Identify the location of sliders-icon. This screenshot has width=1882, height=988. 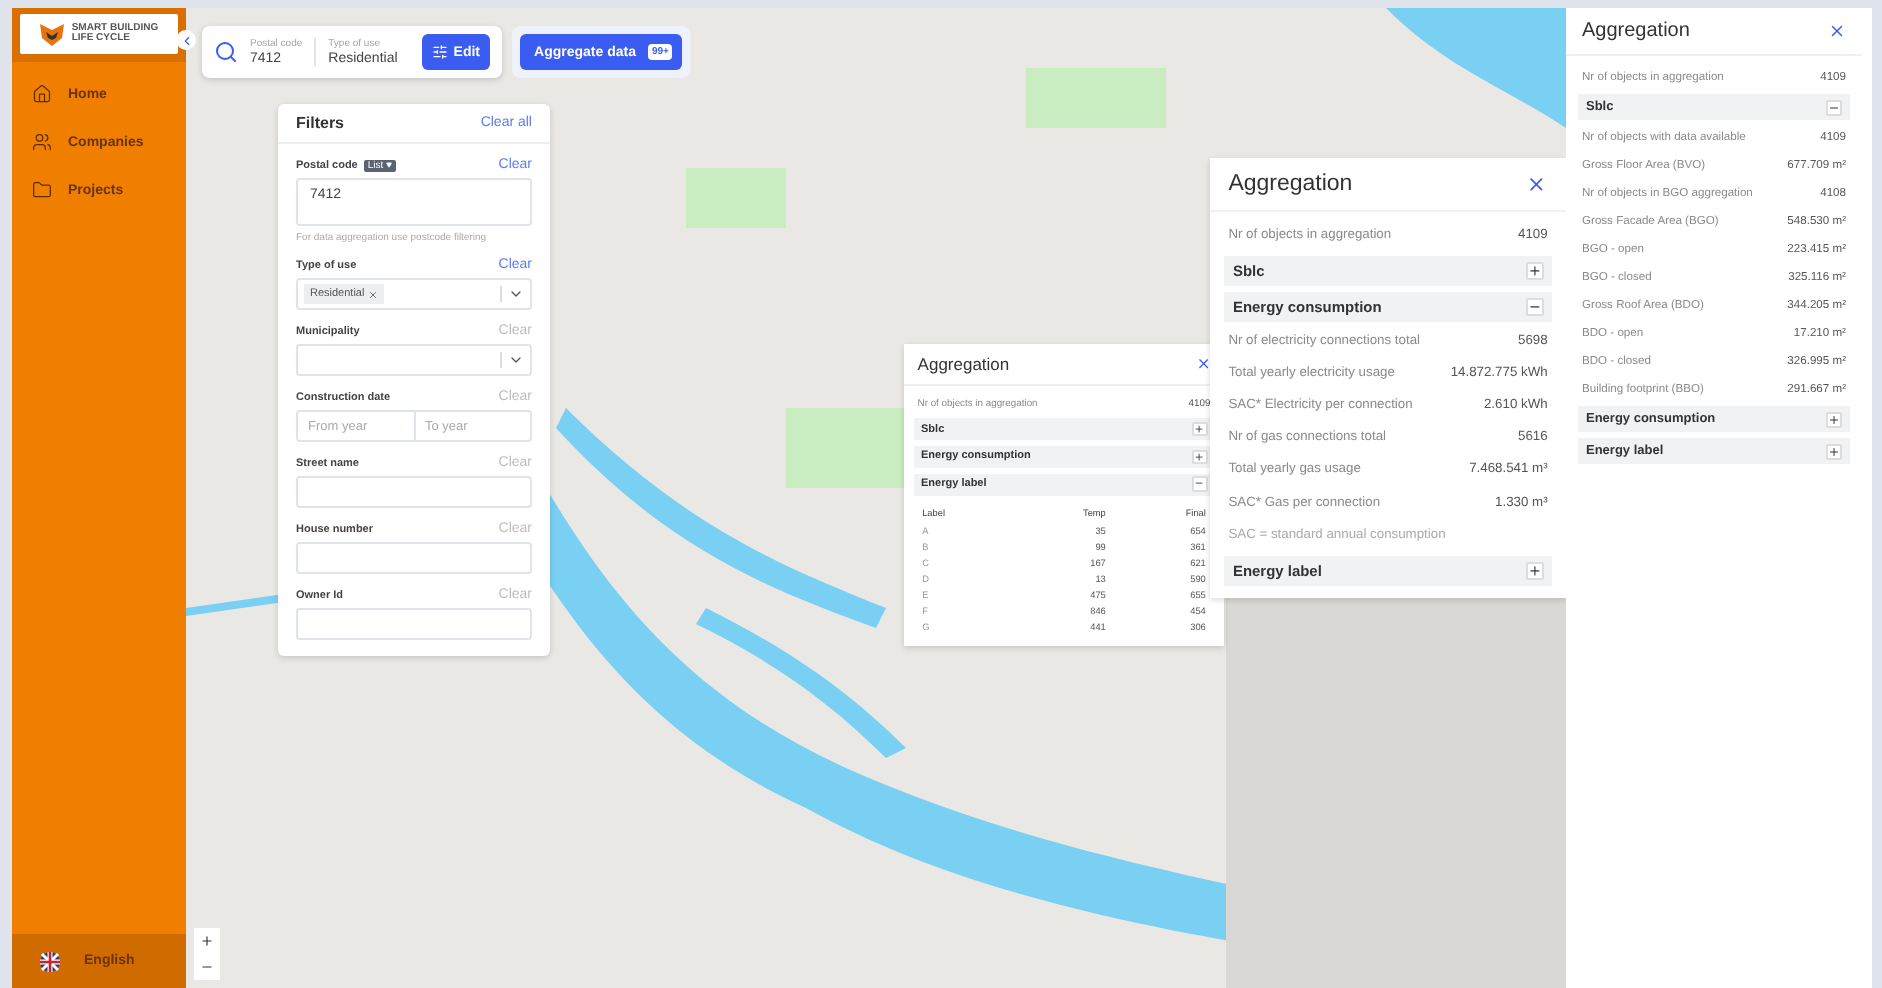
(439, 52).